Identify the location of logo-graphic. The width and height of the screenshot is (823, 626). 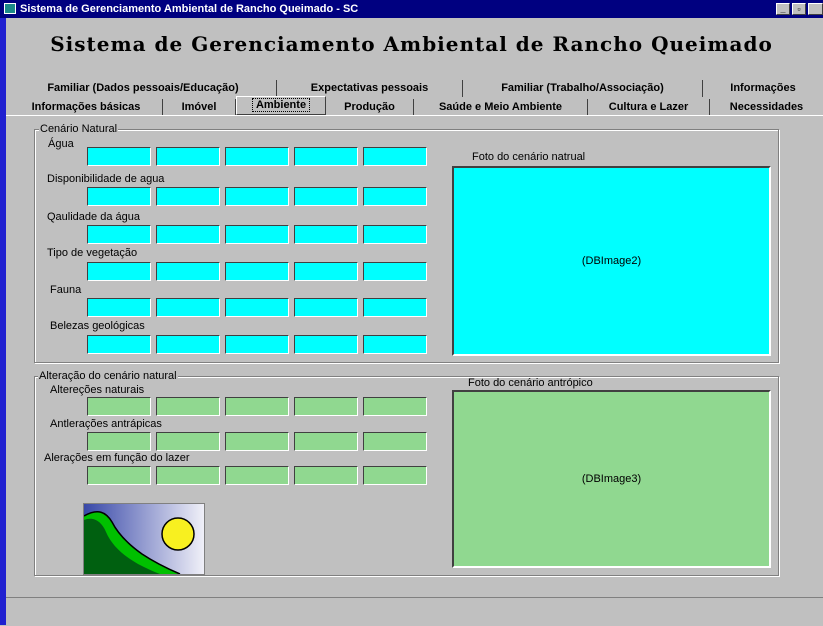
(143, 539).